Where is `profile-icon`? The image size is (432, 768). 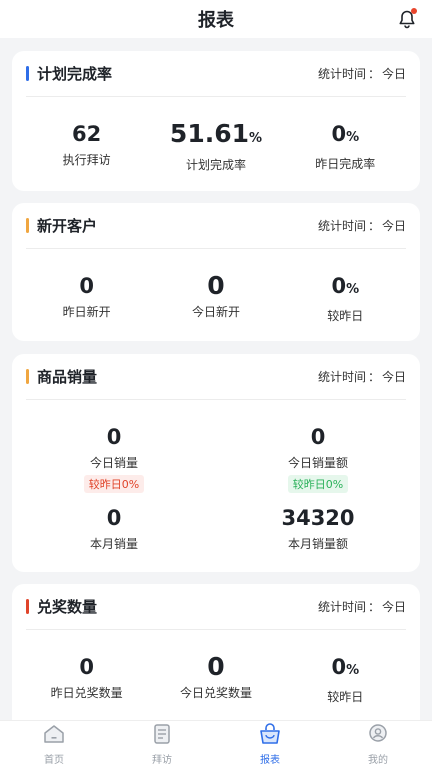 profile-icon is located at coordinates (378, 736).